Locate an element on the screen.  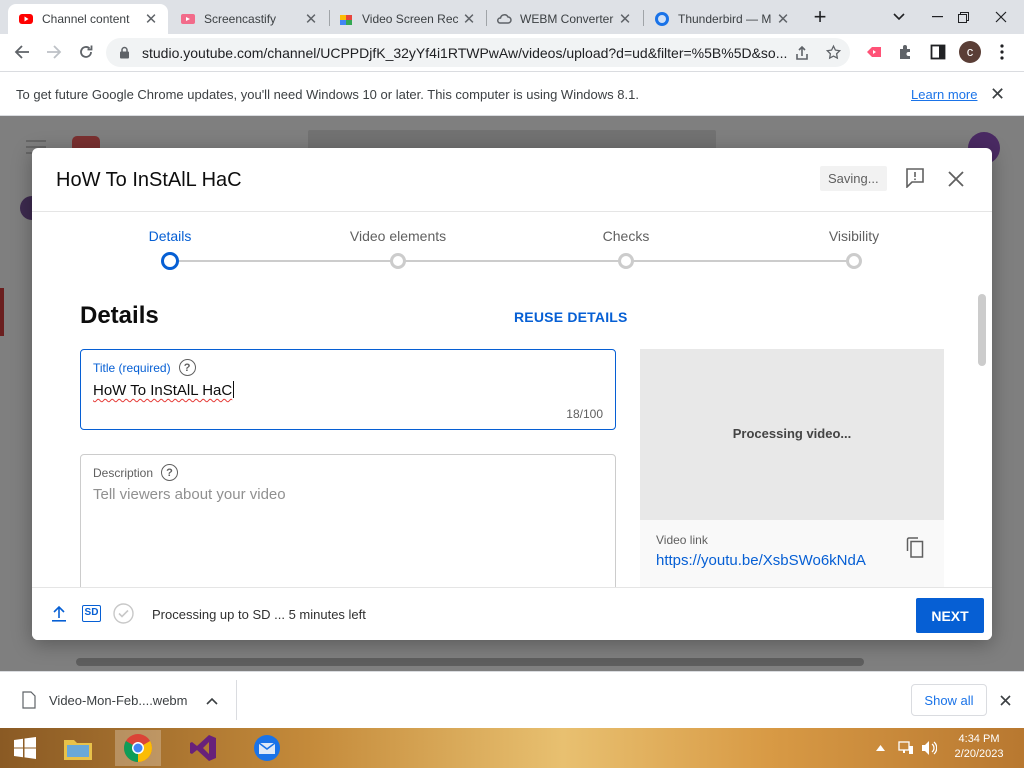
stepper-line is located at coordinates (512, 261).